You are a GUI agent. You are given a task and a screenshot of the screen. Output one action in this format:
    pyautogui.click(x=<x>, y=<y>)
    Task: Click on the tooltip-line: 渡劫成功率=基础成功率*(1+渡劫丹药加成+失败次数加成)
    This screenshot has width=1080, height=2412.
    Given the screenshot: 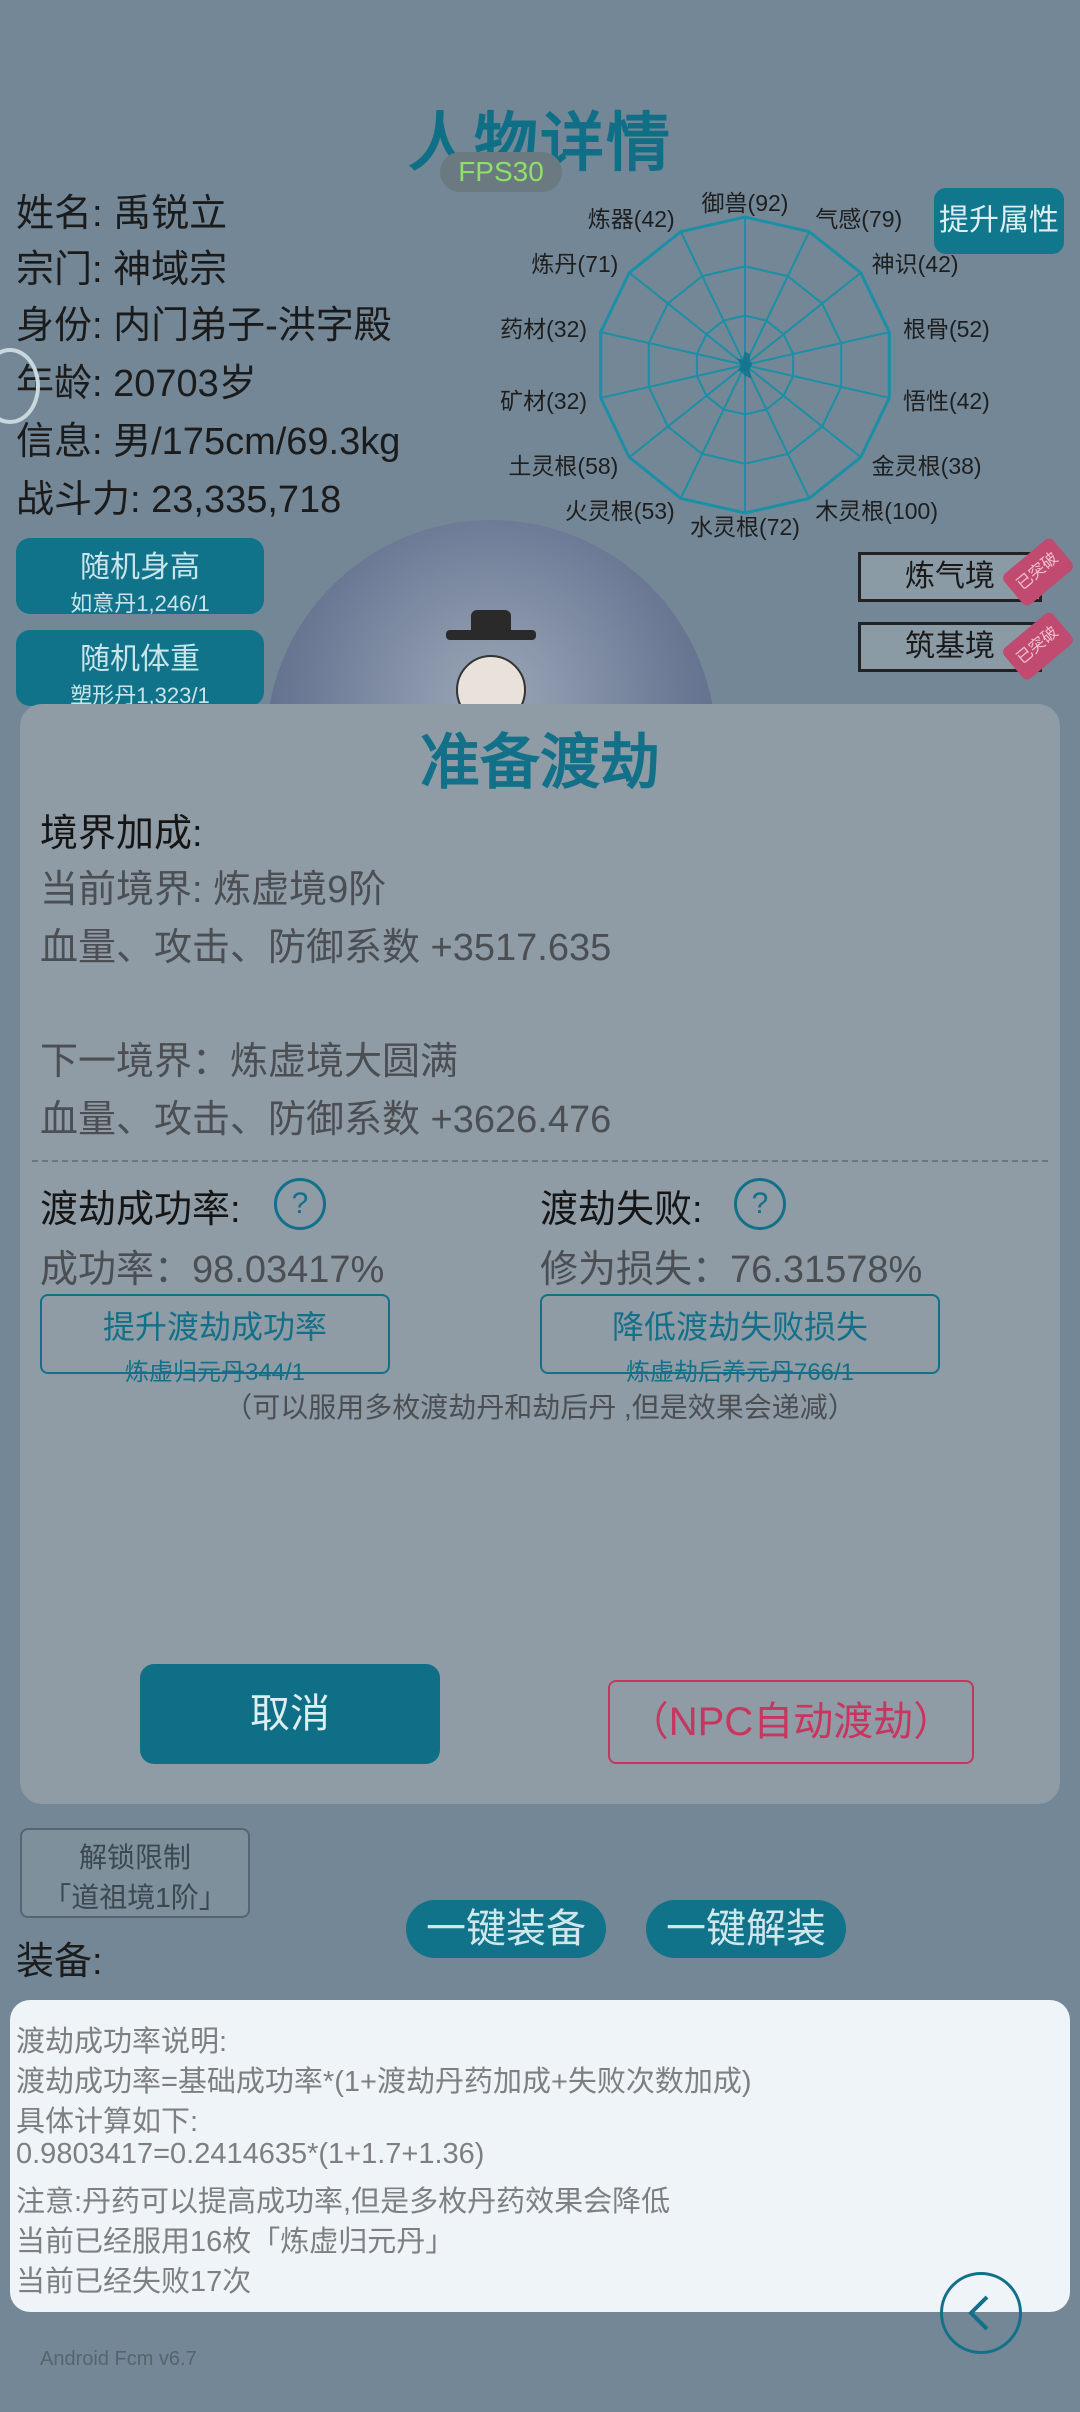 What is the action you would take?
    pyautogui.click(x=384, y=2082)
    